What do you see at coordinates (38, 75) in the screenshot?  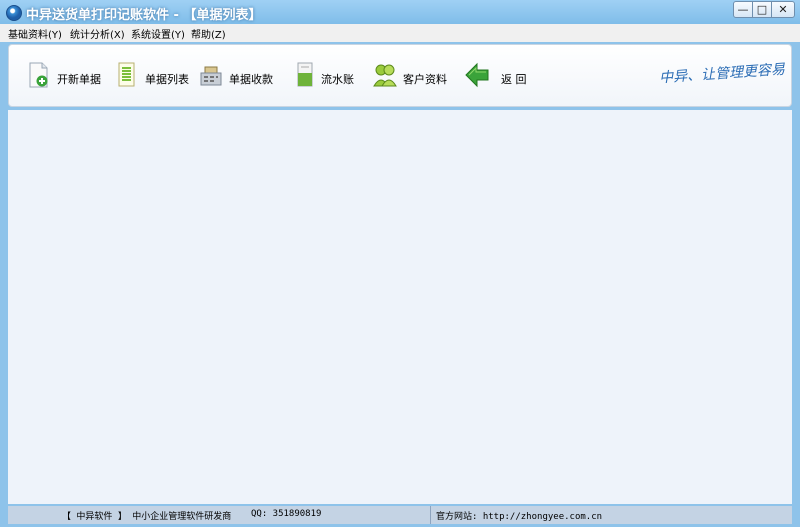 I see `new-document-icon` at bounding box center [38, 75].